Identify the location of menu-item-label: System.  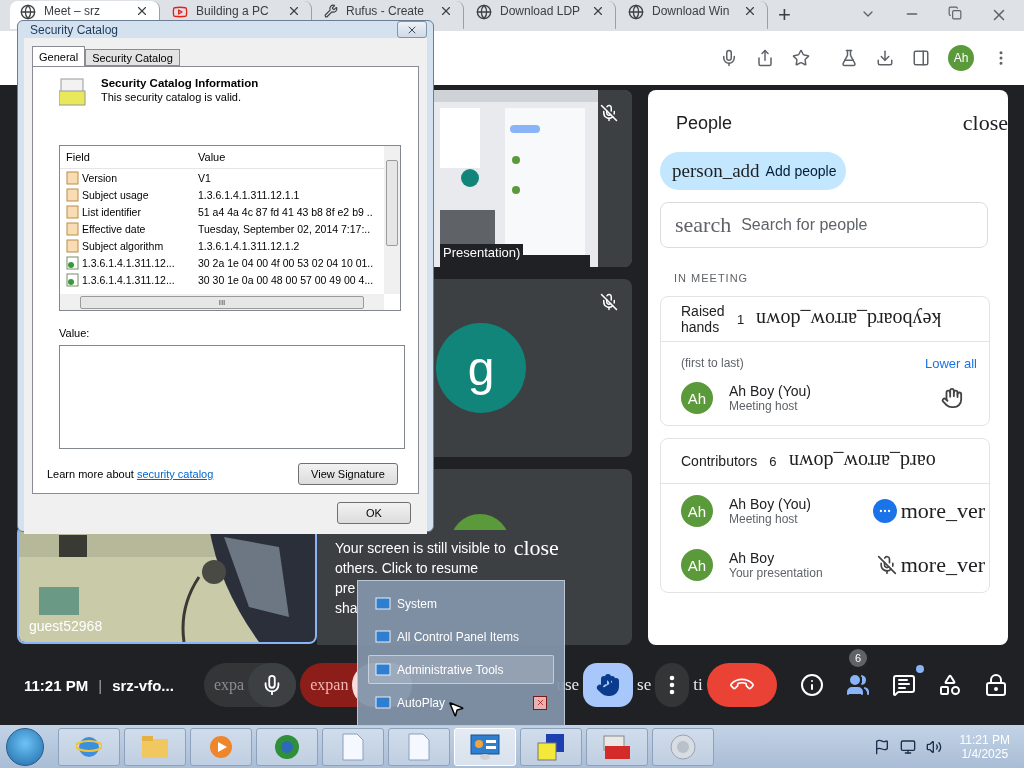
(417, 603).